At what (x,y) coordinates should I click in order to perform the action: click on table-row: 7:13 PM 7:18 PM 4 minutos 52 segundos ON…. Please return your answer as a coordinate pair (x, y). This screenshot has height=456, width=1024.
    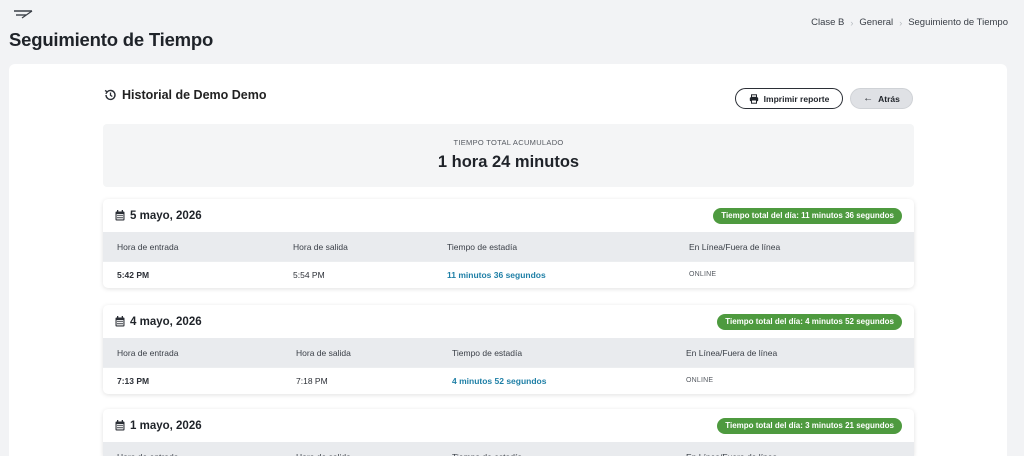
    Looking at the image, I should click on (508, 380).